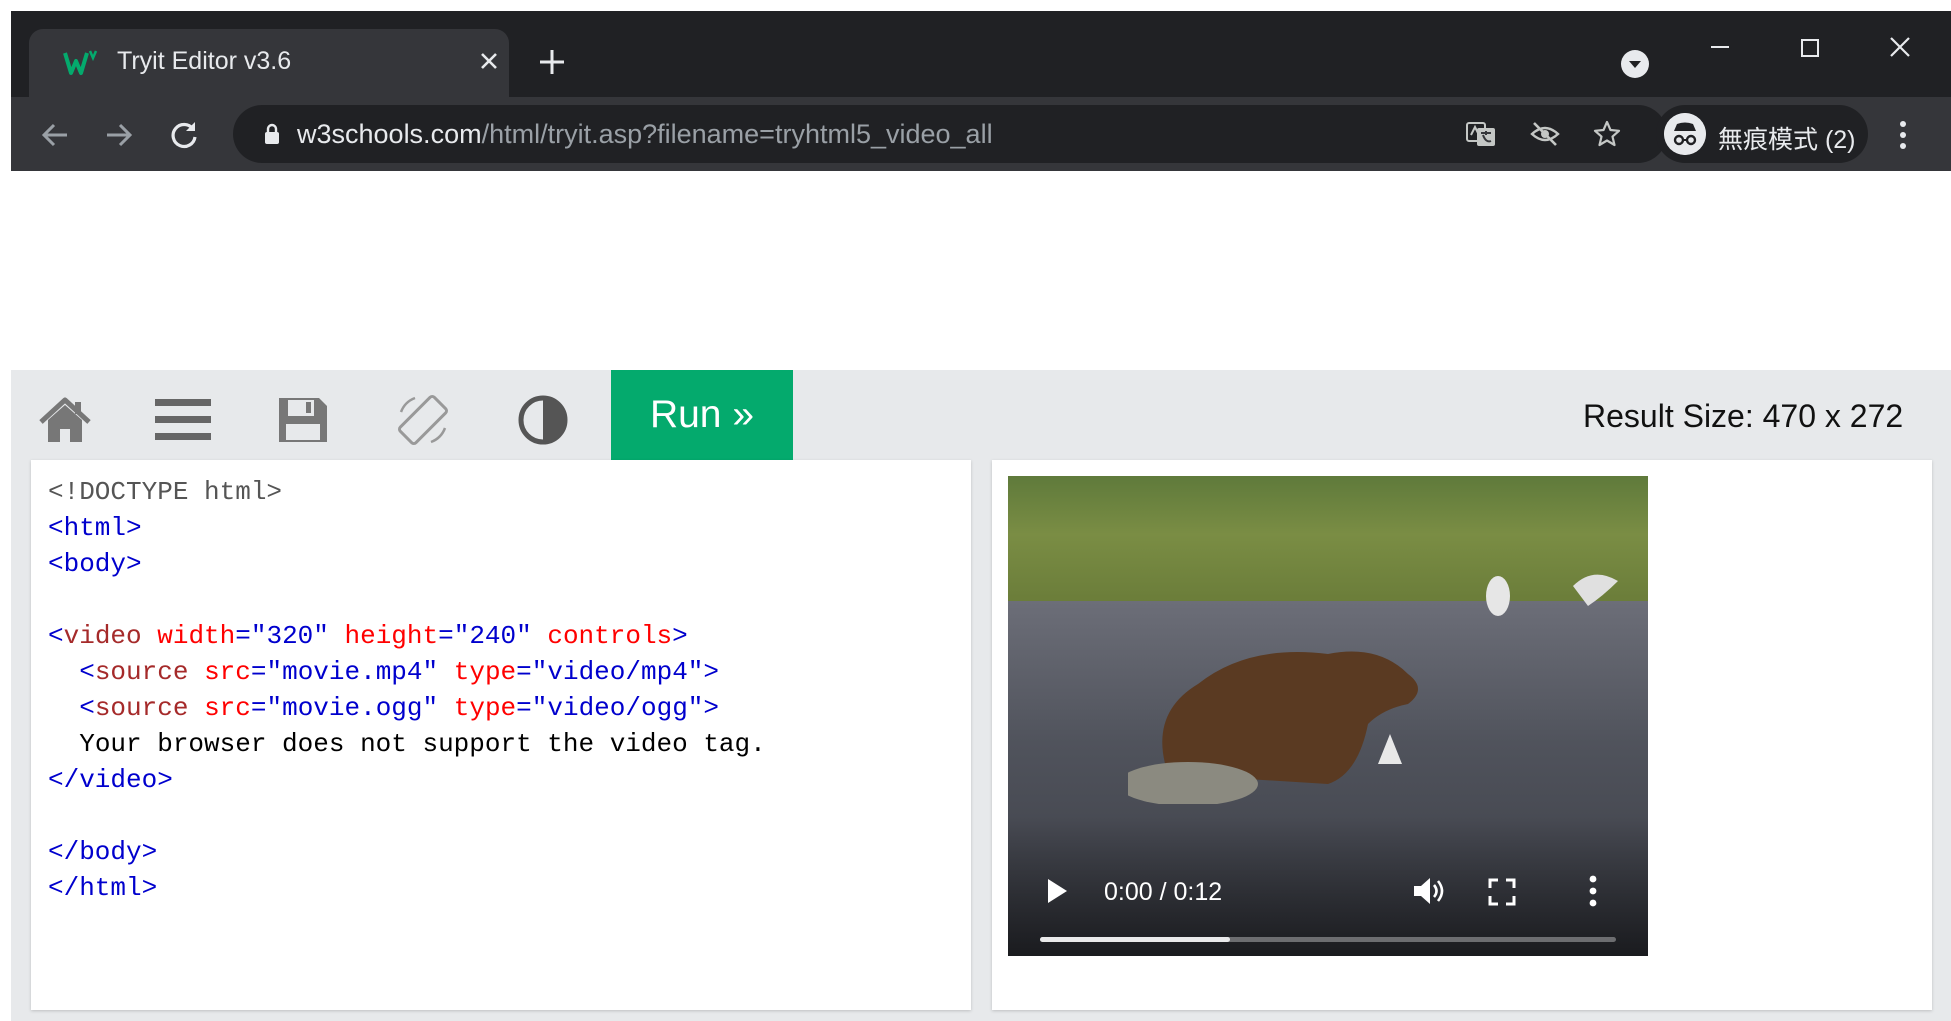  I want to click on window-maximize-icon, so click(1810, 47).